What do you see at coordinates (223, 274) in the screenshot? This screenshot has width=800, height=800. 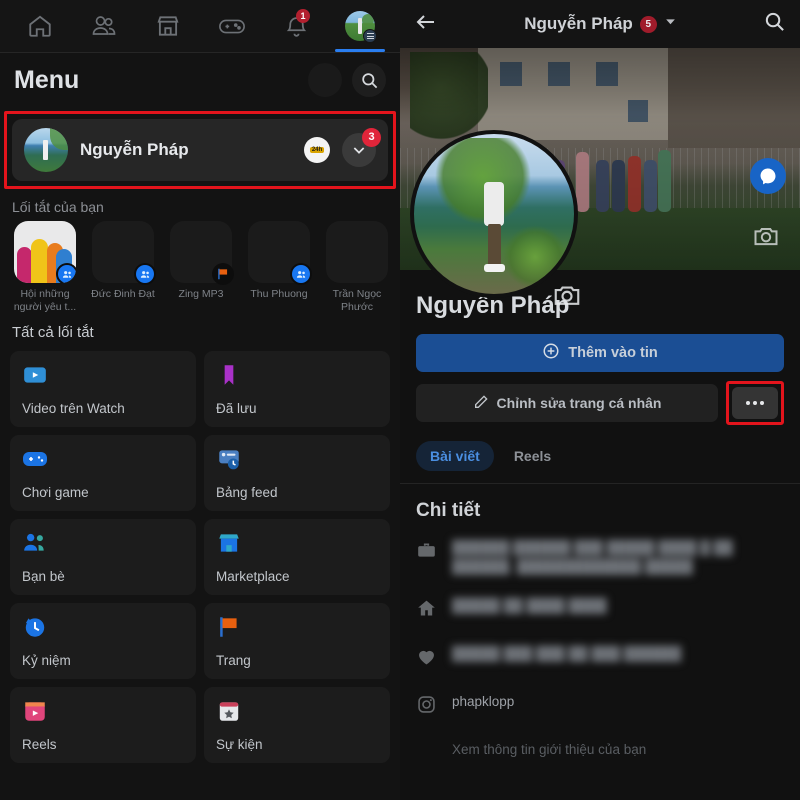 I see `page-flag-icon` at bounding box center [223, 274].